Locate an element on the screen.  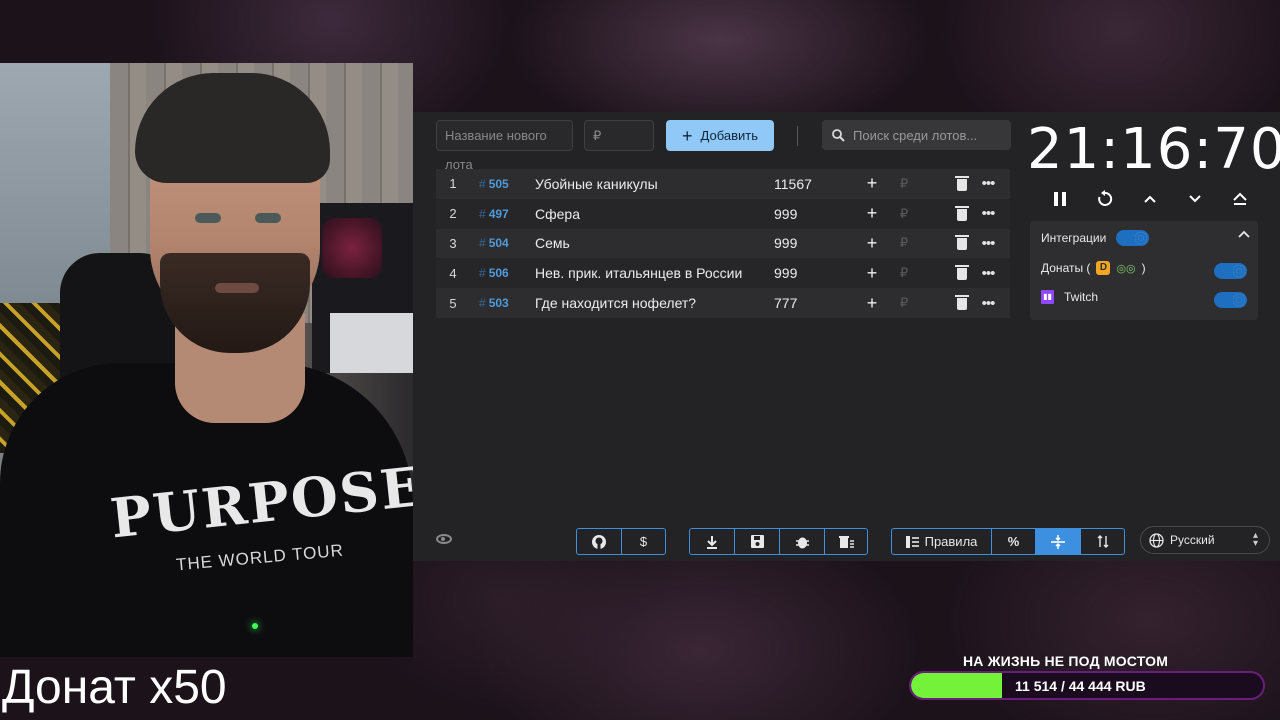
visibility-toggle-icon is located at coordinates (444, 539).